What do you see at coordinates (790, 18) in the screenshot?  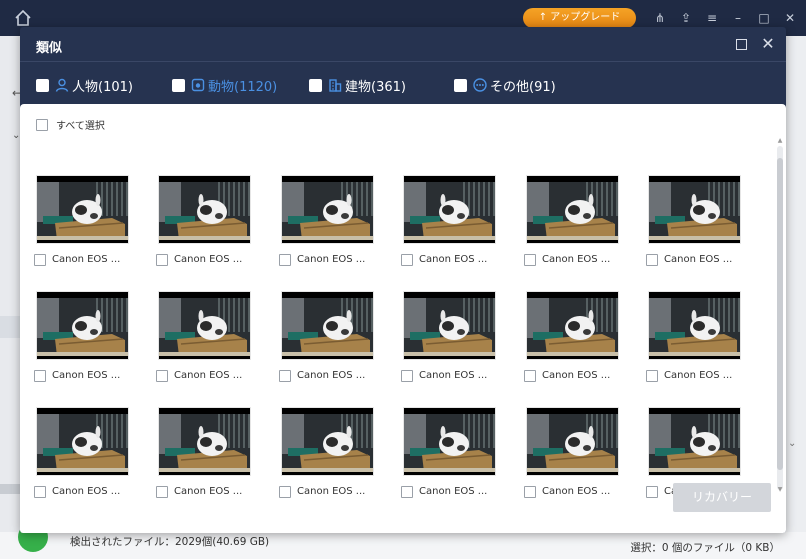 I see `close-window-icon: ✕` at bounding box center [790, 18].